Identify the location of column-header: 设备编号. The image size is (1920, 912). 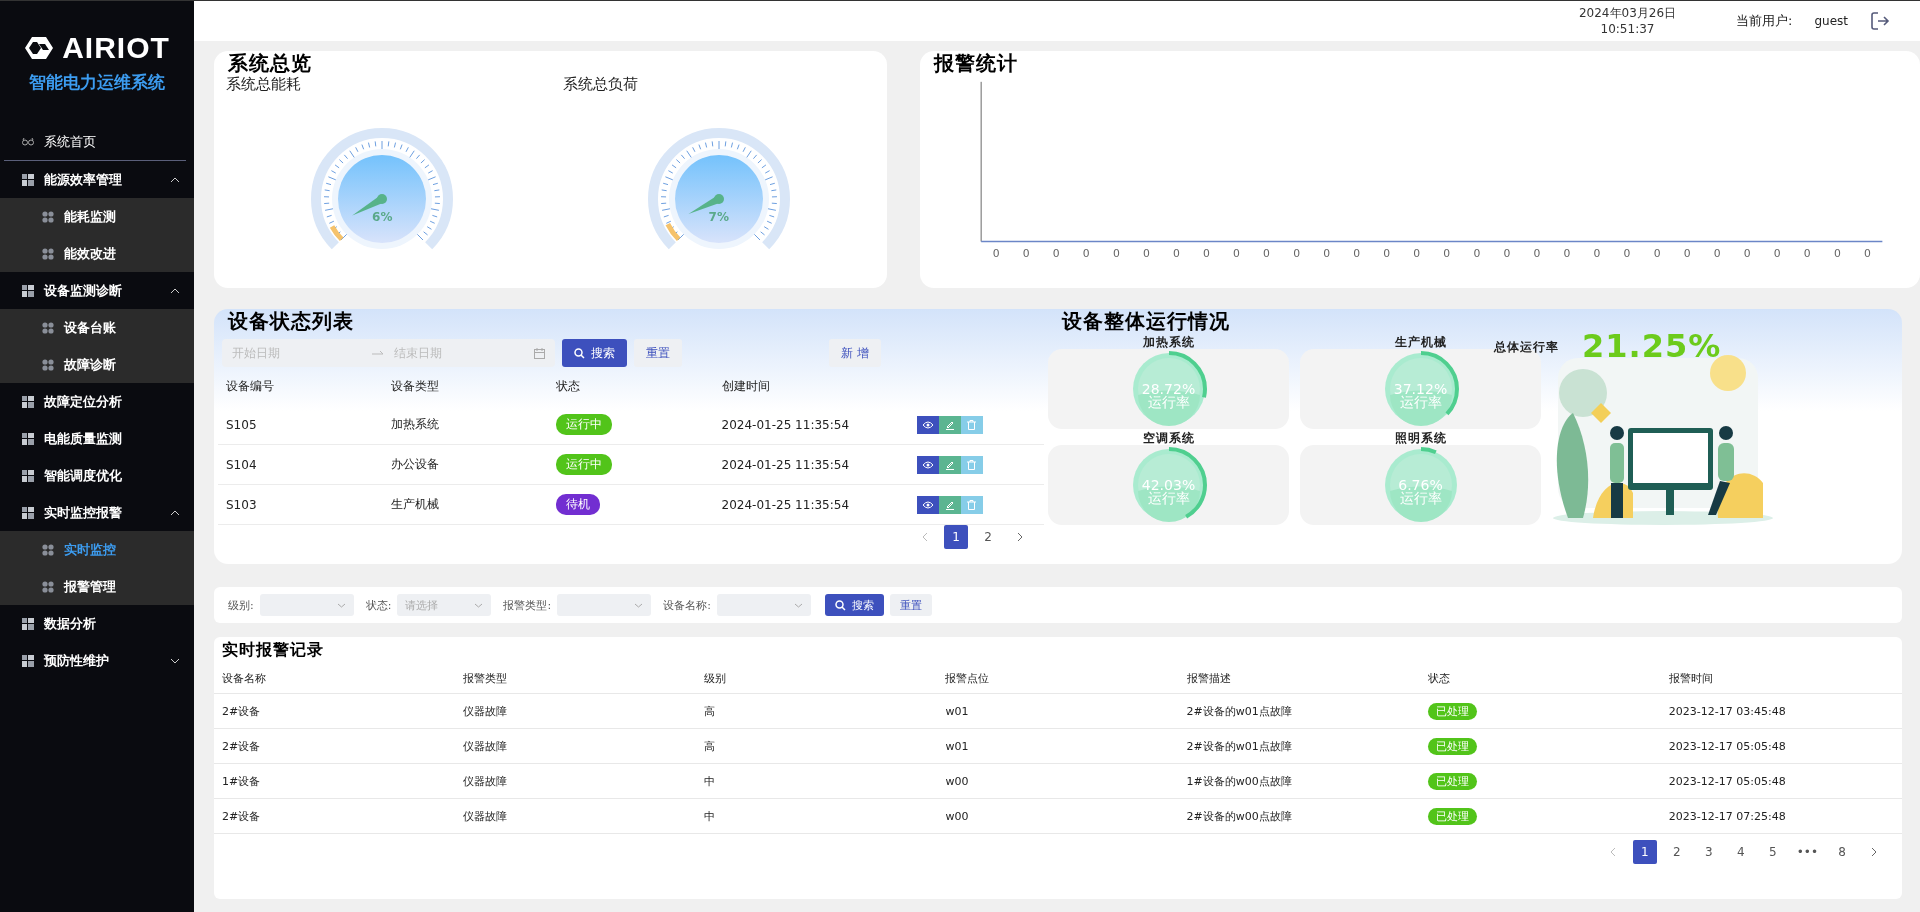
(250, 386).